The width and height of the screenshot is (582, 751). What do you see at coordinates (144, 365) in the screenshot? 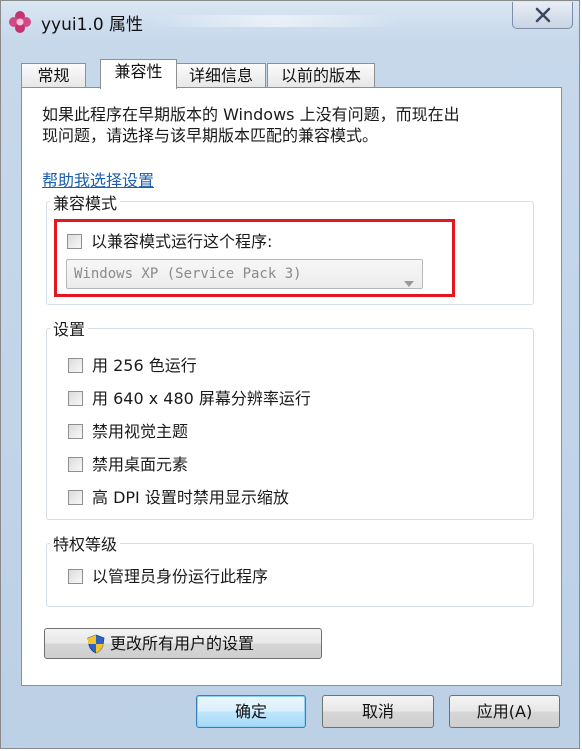
I see `setting-256-colors-label: 用 256 色运行` at bounding box center [144, 365].